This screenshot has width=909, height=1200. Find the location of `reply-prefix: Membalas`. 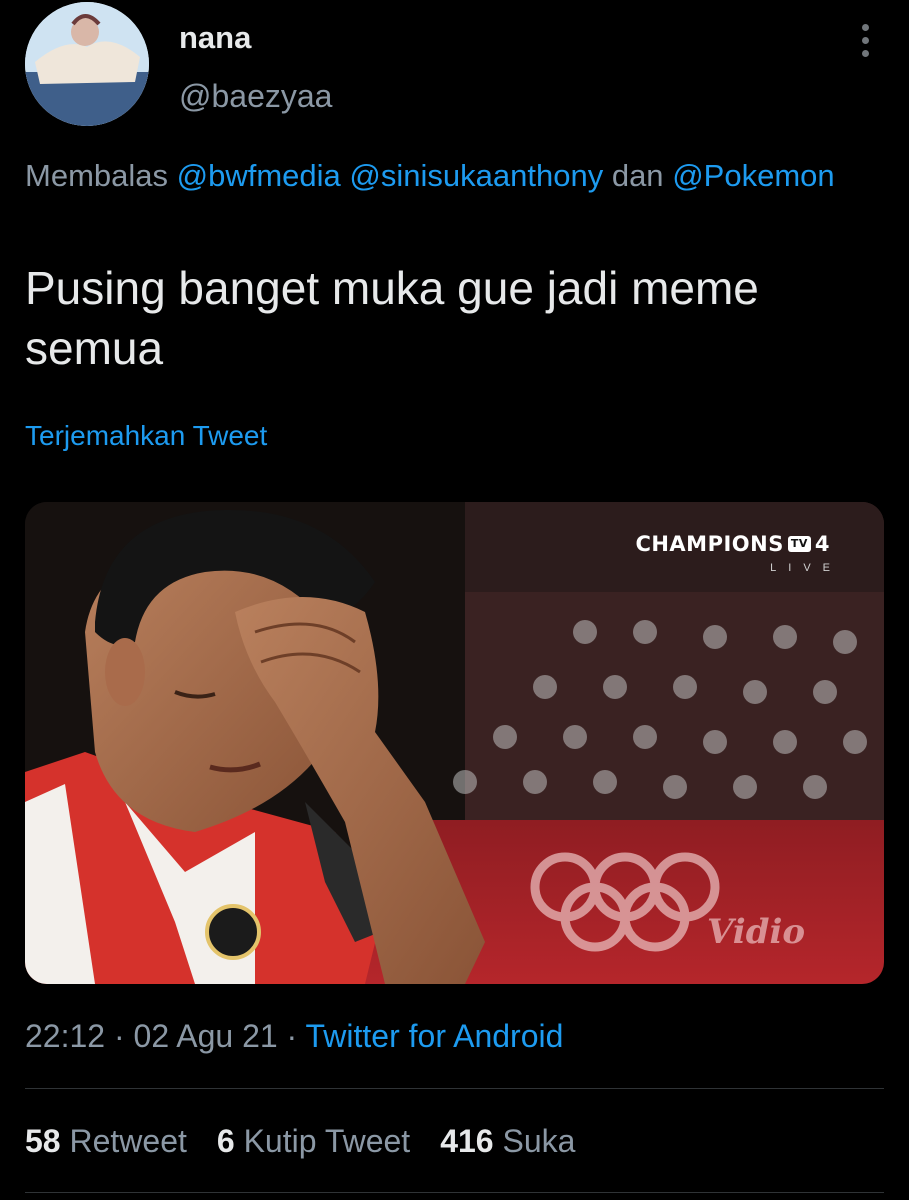

reply-prefix: Membalas is located at coordinates (96, 175).